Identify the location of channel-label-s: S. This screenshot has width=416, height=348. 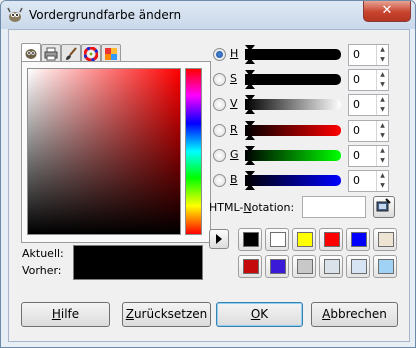
(233, 78).